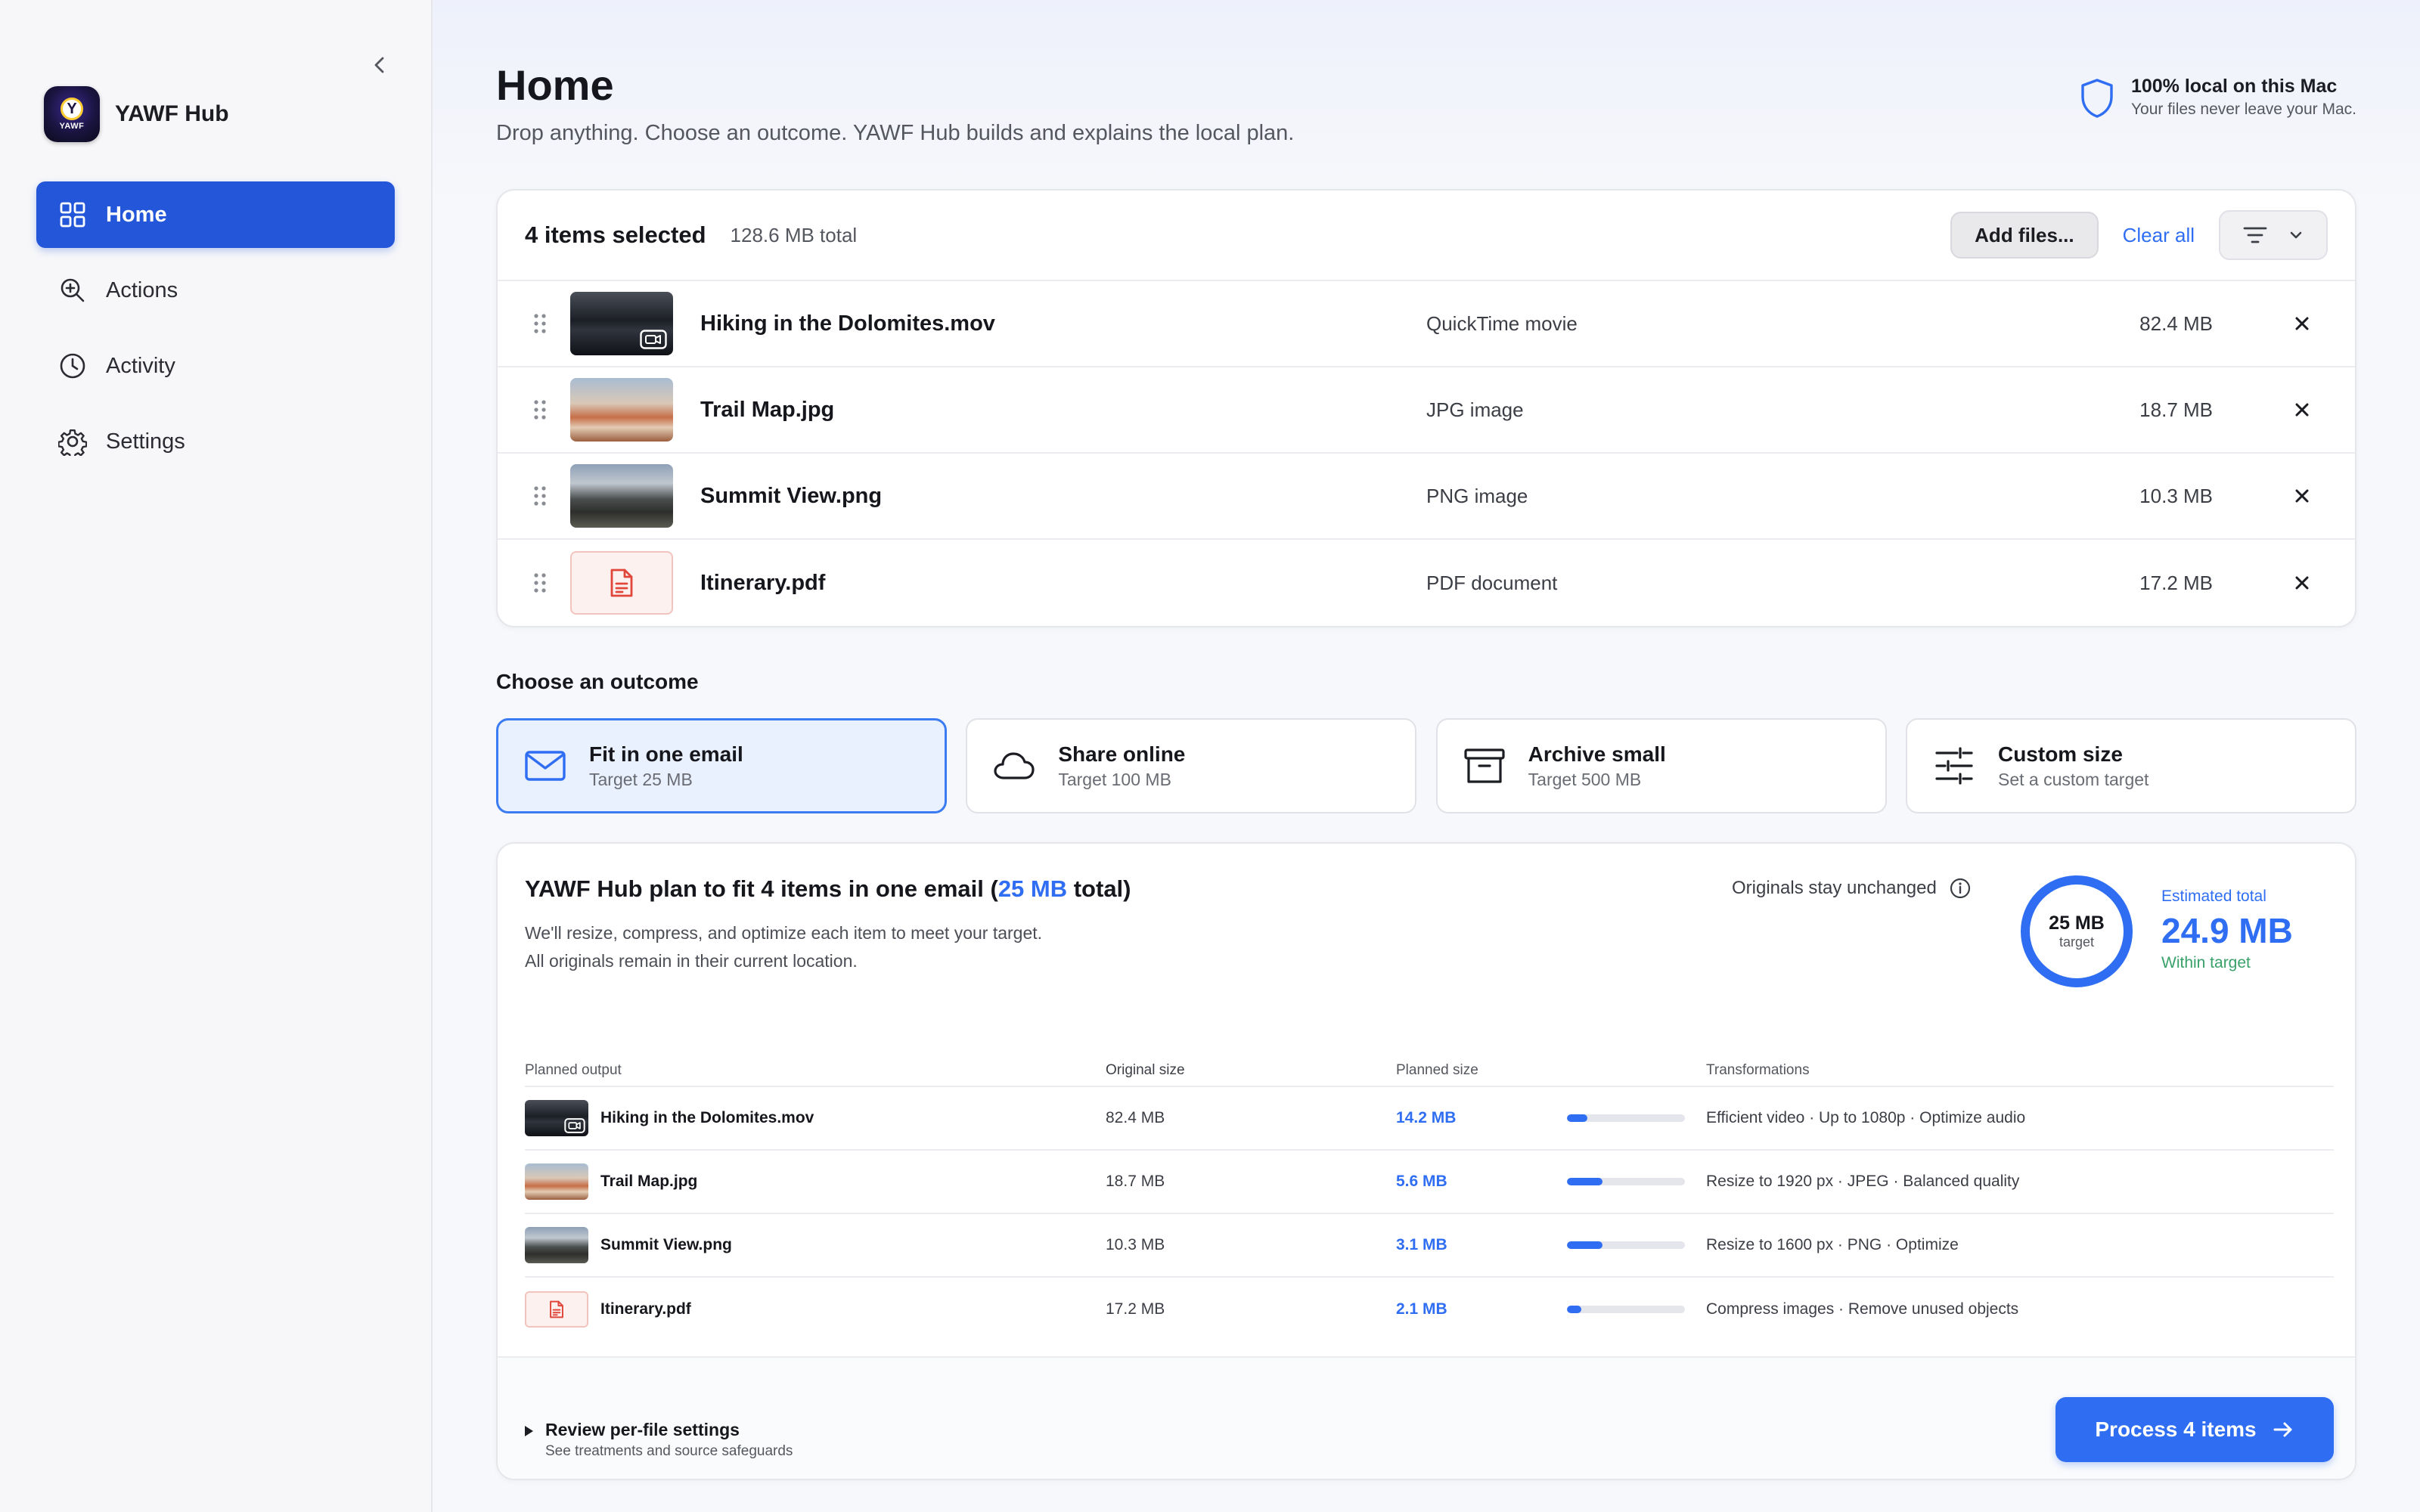 Image resolution: width=2420 pixels, height=1512 pixels. I want to click on arrow-right-icon, so click(2282, 1429).